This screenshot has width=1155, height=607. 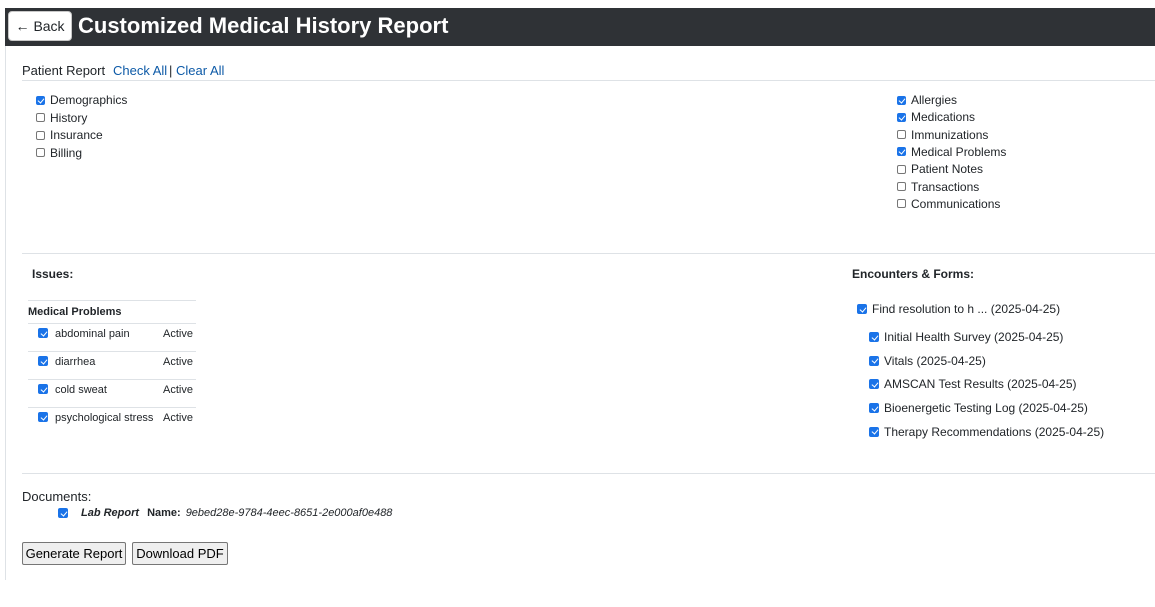 What do you see at coordinates (935, 360) in the screenshot?
I see `form-label: Vitals (2025-04-25)` at bounding box center [935, 360].